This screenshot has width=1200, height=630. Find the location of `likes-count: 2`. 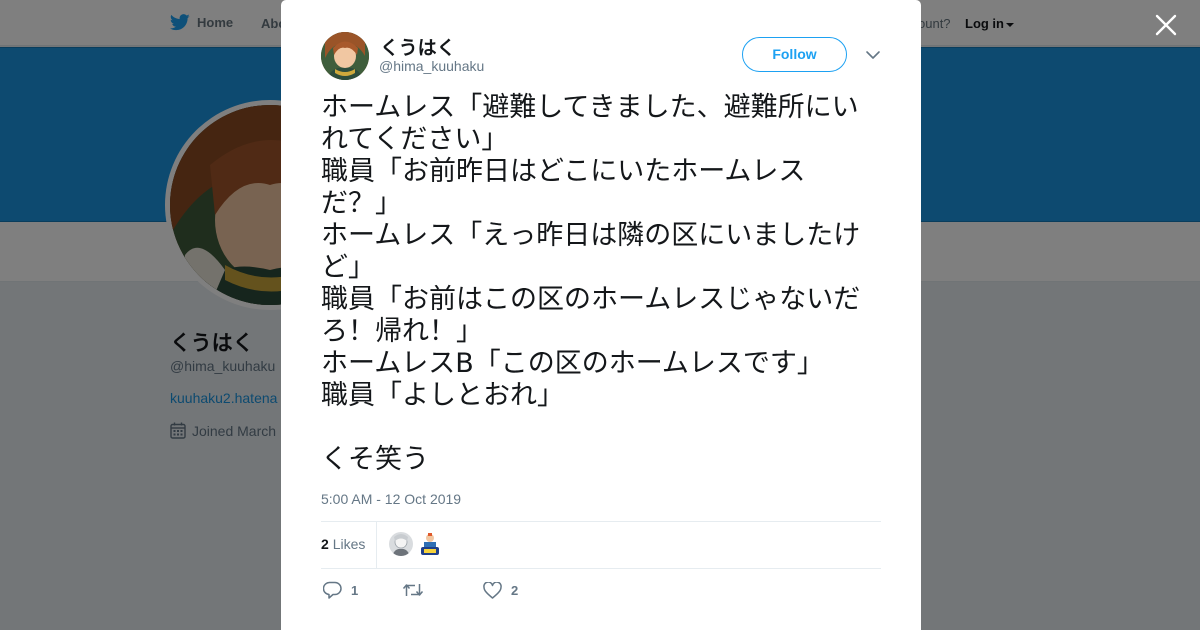

likes-count: 2 is located at coordinates (325, 544).